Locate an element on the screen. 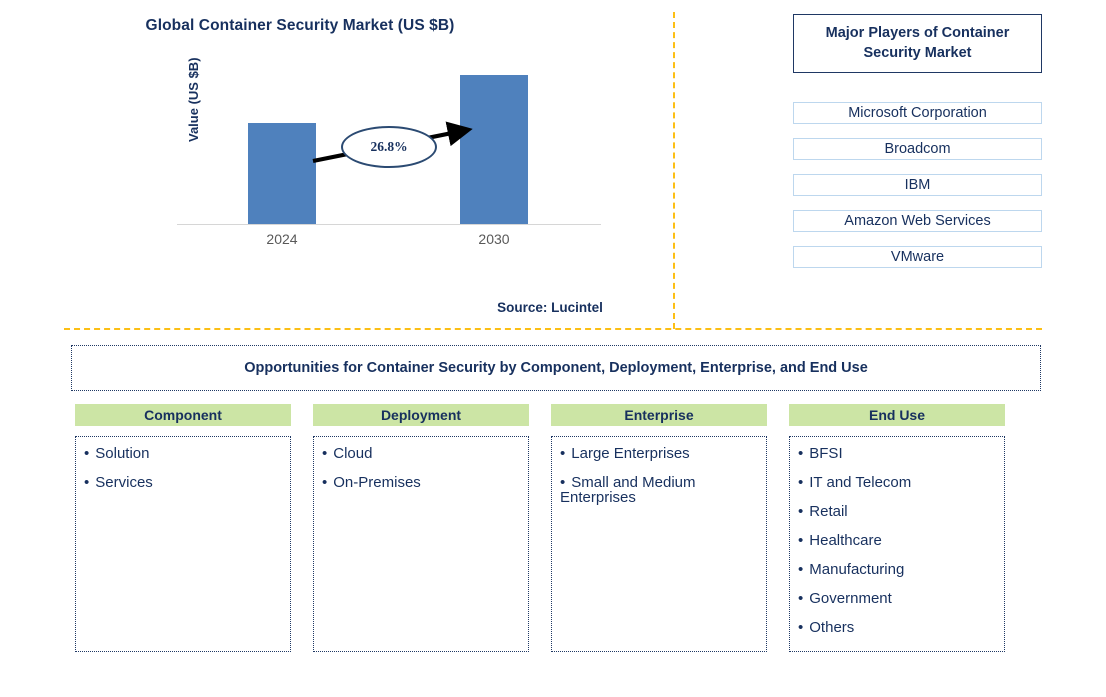  segment-list-deployment: Cloud On-Premises is located at coordinates (421, 544).